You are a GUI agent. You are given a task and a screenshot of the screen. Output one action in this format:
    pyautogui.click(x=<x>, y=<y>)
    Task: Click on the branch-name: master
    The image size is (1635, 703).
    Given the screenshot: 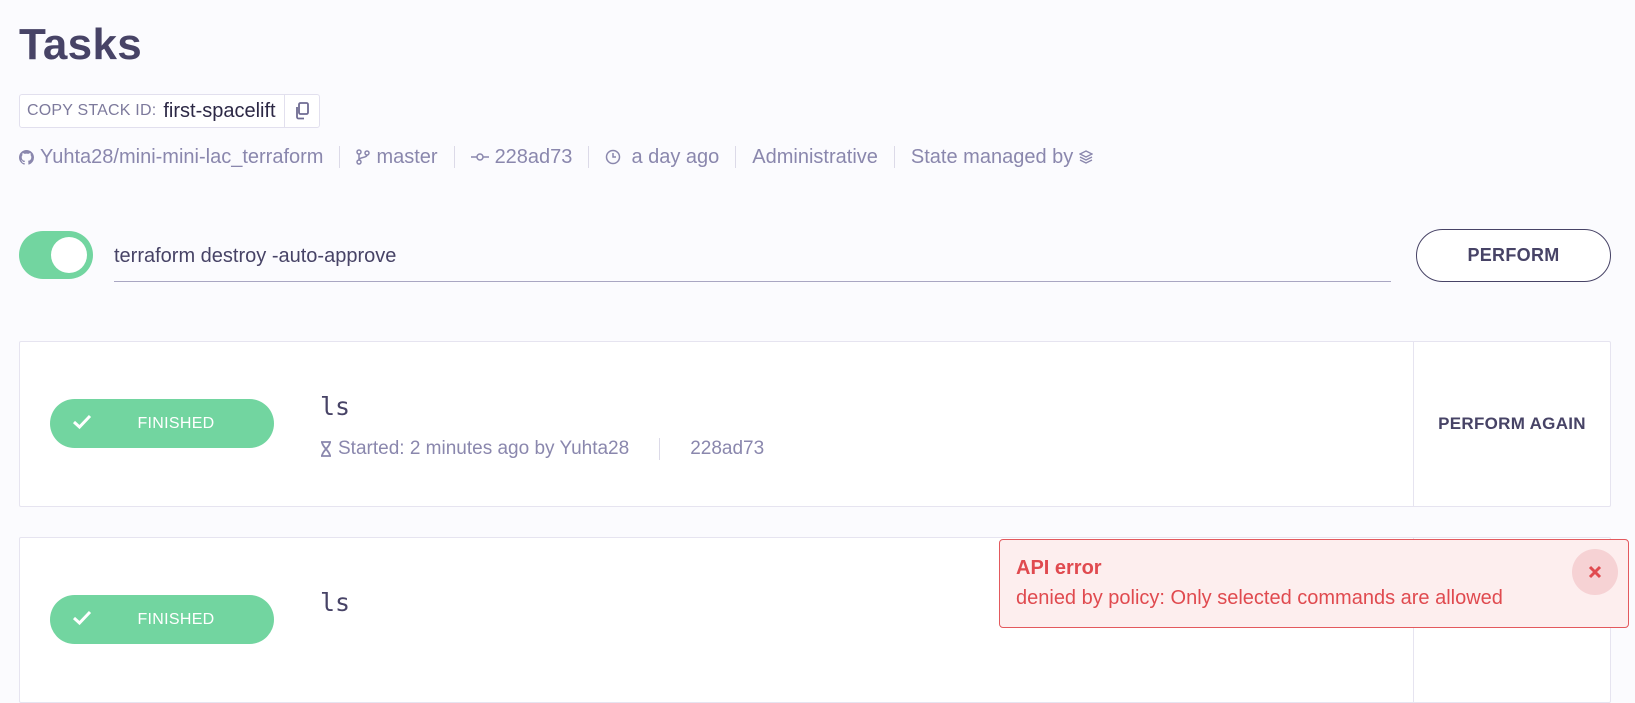 What is the action you would take?
    pyautogui.click(x=407, y=156)
    